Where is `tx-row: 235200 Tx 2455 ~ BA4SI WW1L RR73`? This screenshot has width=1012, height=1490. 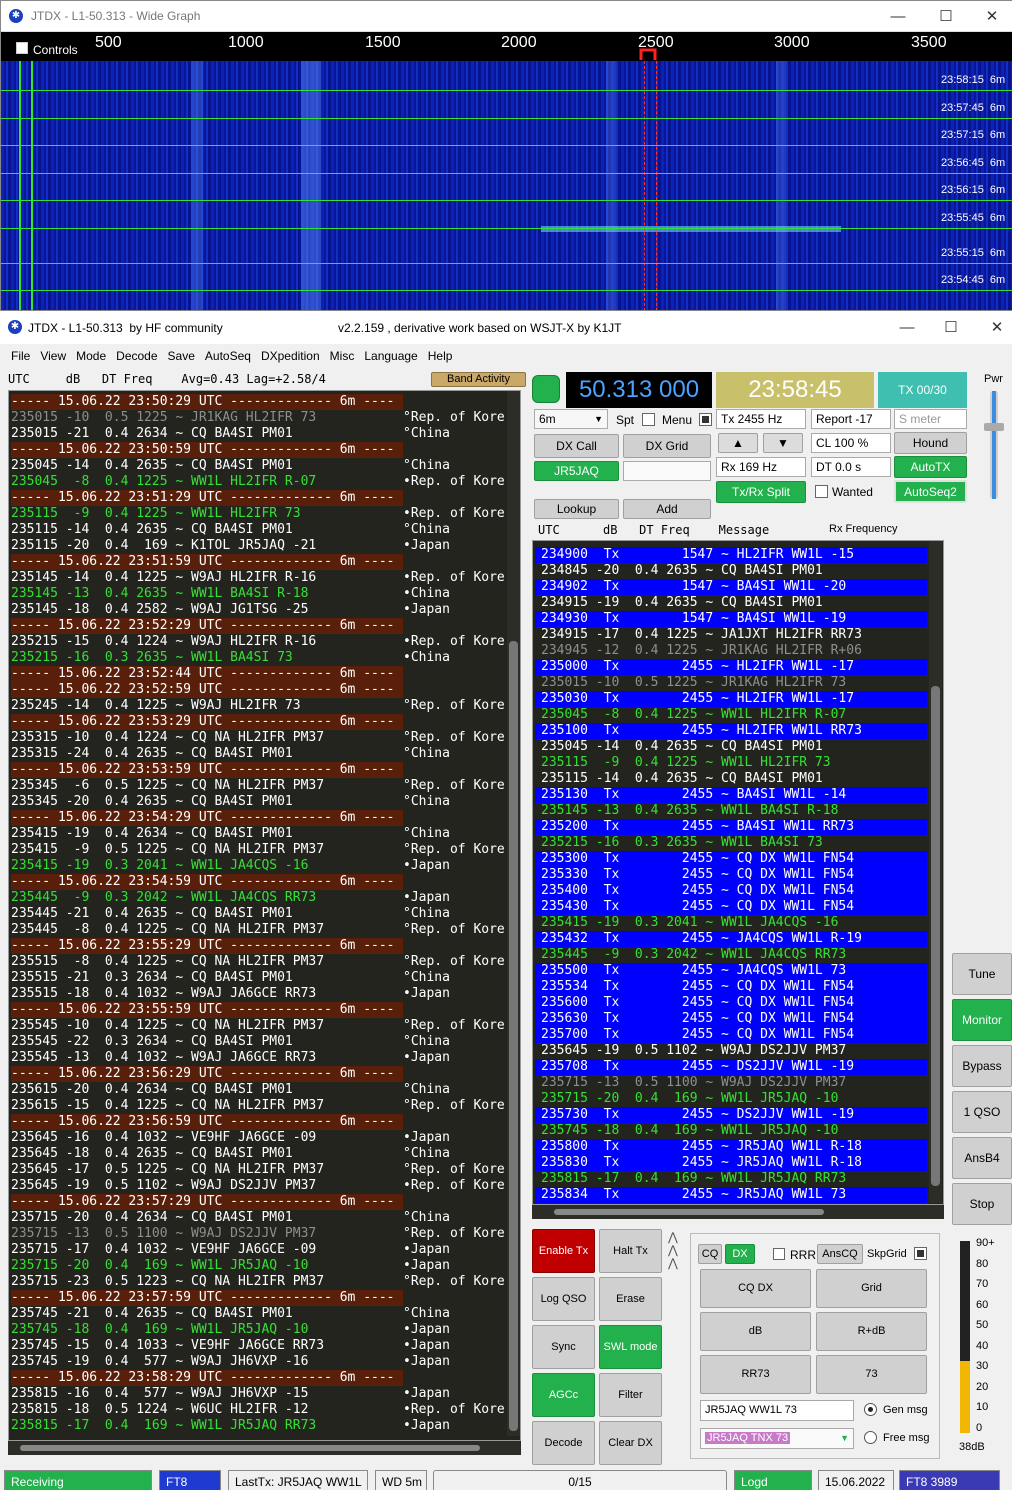
tx-row: 235200 Tx 2455 ~ BA4SI WW1L RR73 is located at coordinates (731, 827).